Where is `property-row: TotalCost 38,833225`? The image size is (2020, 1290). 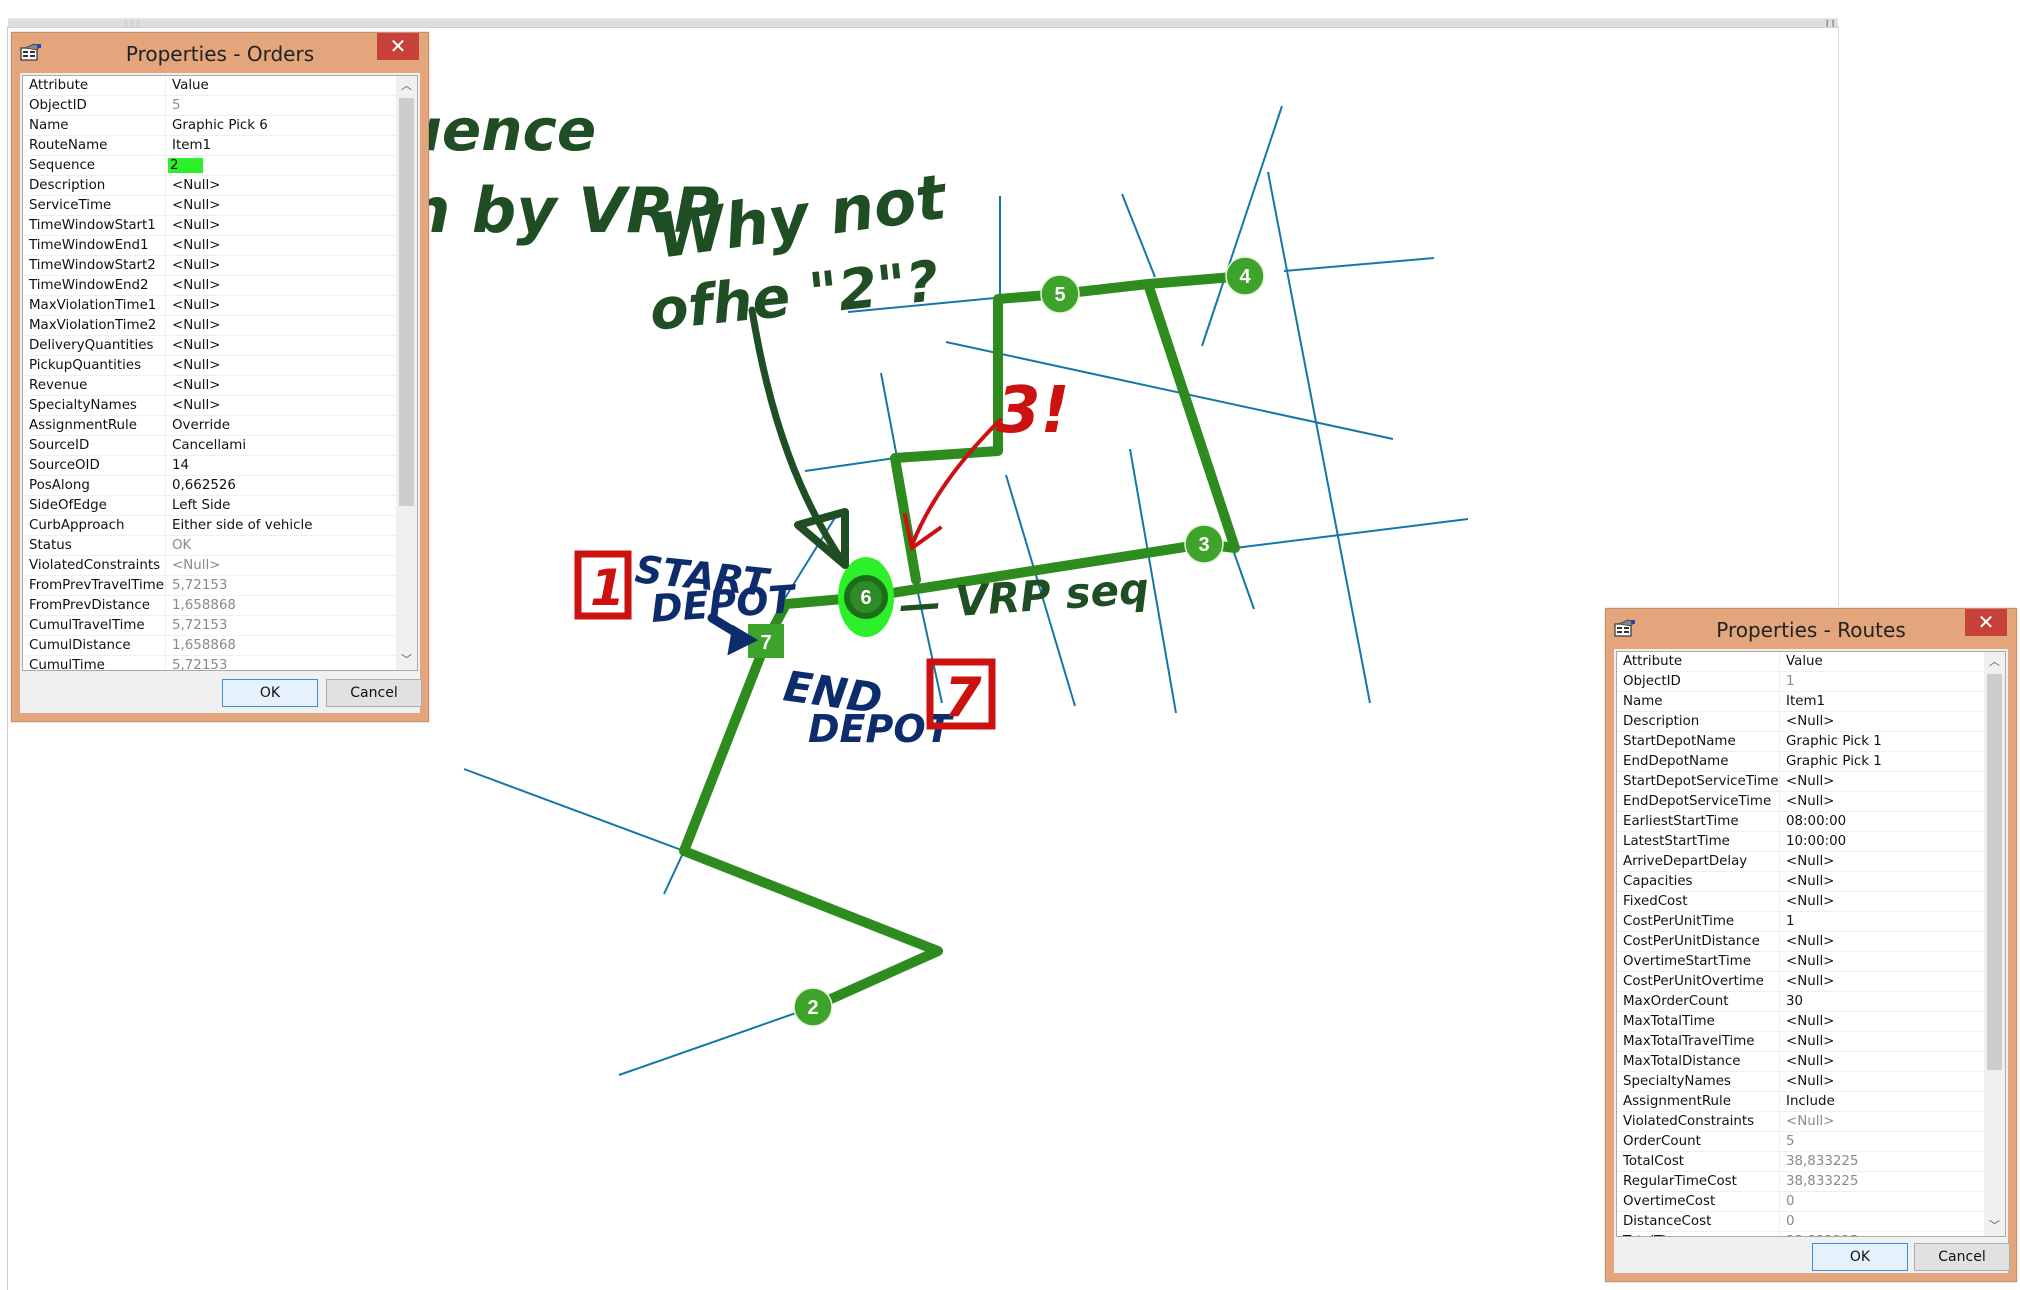 property-row: TotalCost 38,833225 is located at coordinates (1806, 1161).